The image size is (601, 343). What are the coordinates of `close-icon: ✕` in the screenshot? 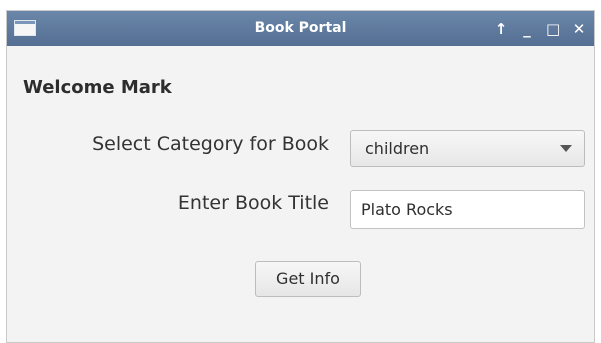 It's located at (579, 29).